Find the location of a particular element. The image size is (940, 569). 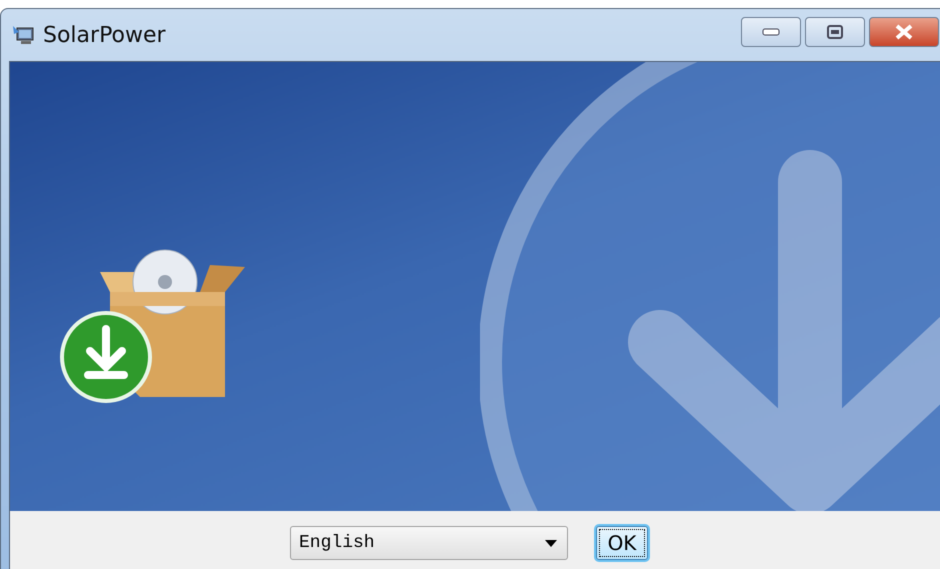

close-icon is located at coordinates (904, 32).